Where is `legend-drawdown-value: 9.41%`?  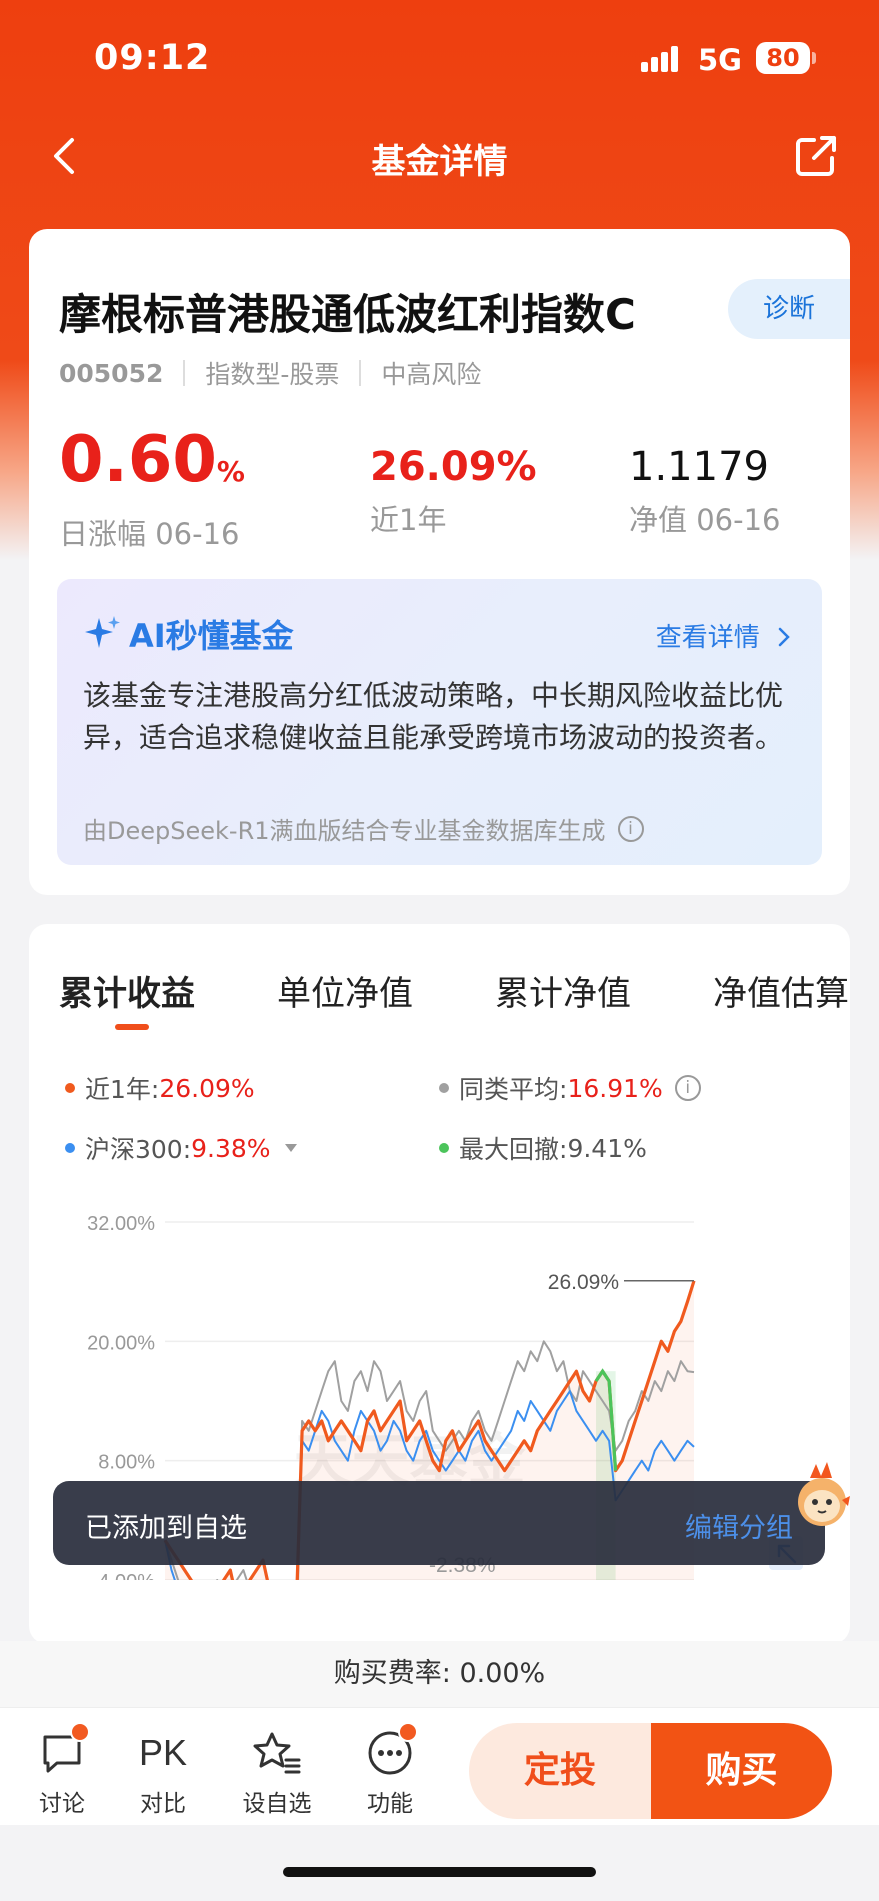
legend-drawdown-value: 9.41% is located at coordinates (607, 1148).